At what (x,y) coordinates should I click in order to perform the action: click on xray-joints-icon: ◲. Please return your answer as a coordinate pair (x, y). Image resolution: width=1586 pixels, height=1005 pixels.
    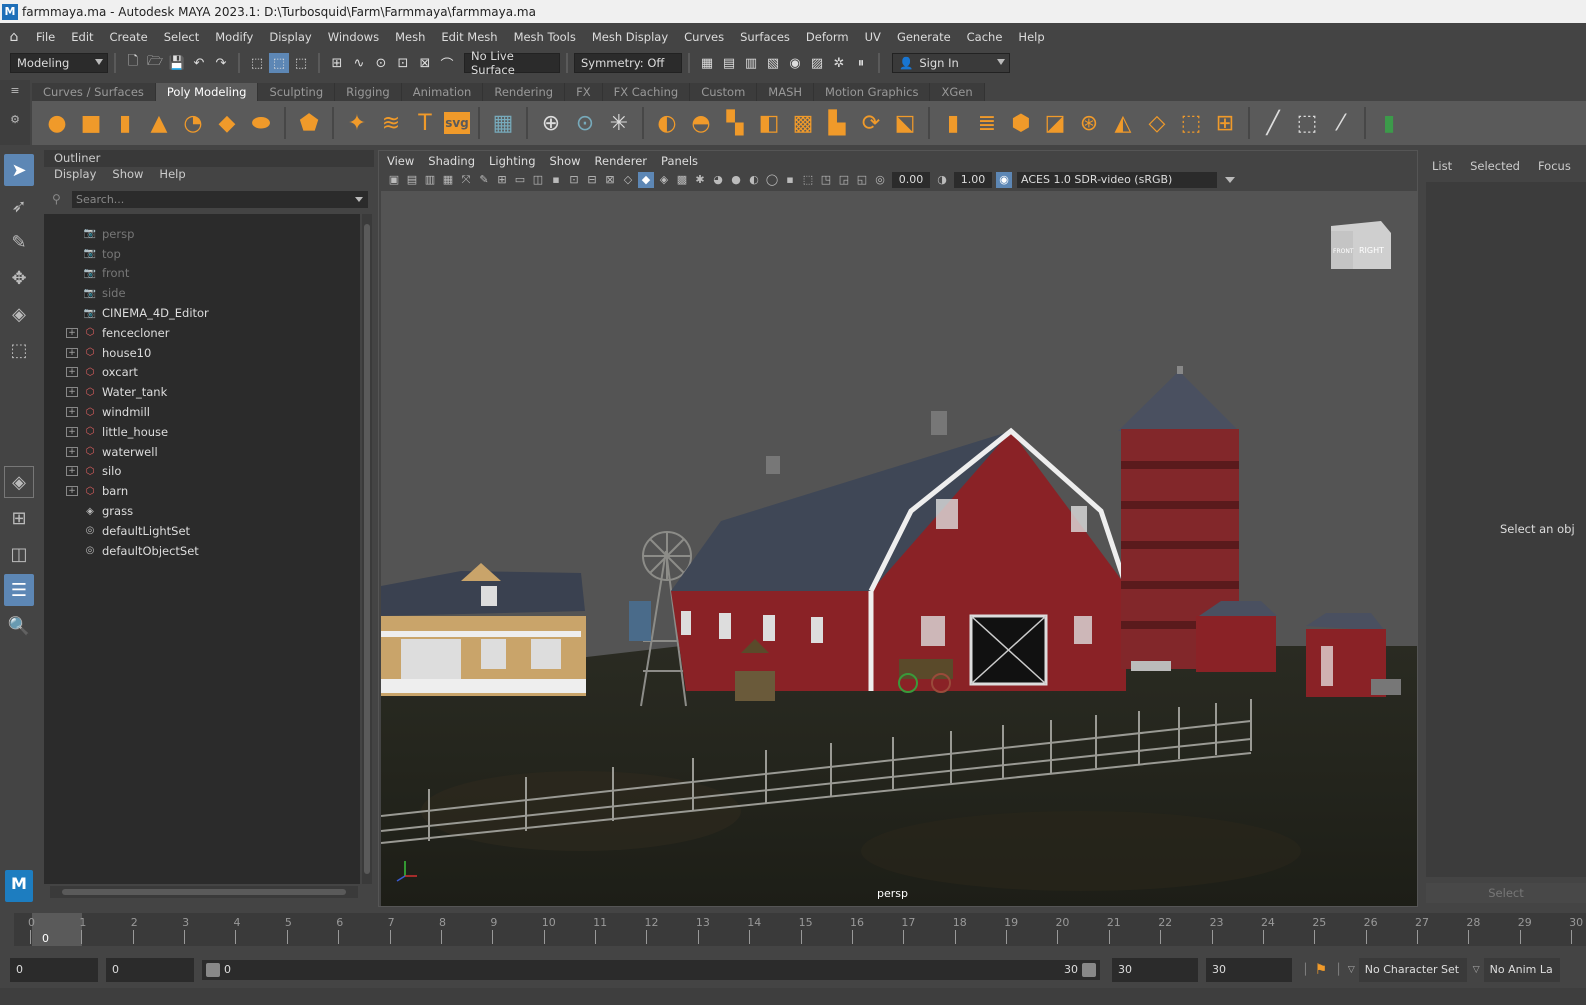
    Looking at the image, I should click on (844, 180).